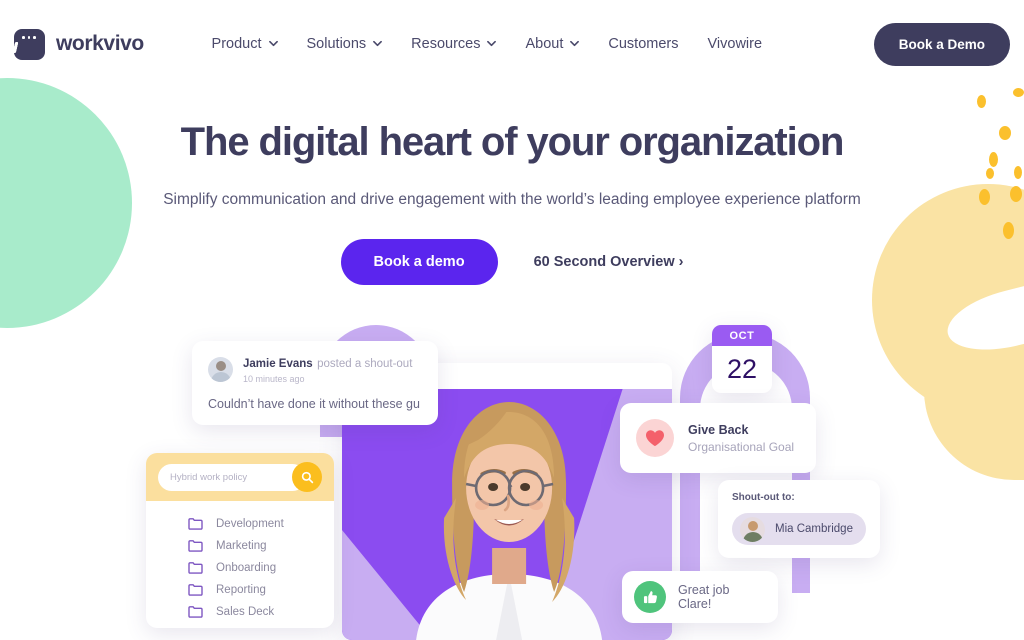 Image resolution: width=1024 pixels, height=640 pixels. I want to click on nav-item-label: About, so click(544, 44).